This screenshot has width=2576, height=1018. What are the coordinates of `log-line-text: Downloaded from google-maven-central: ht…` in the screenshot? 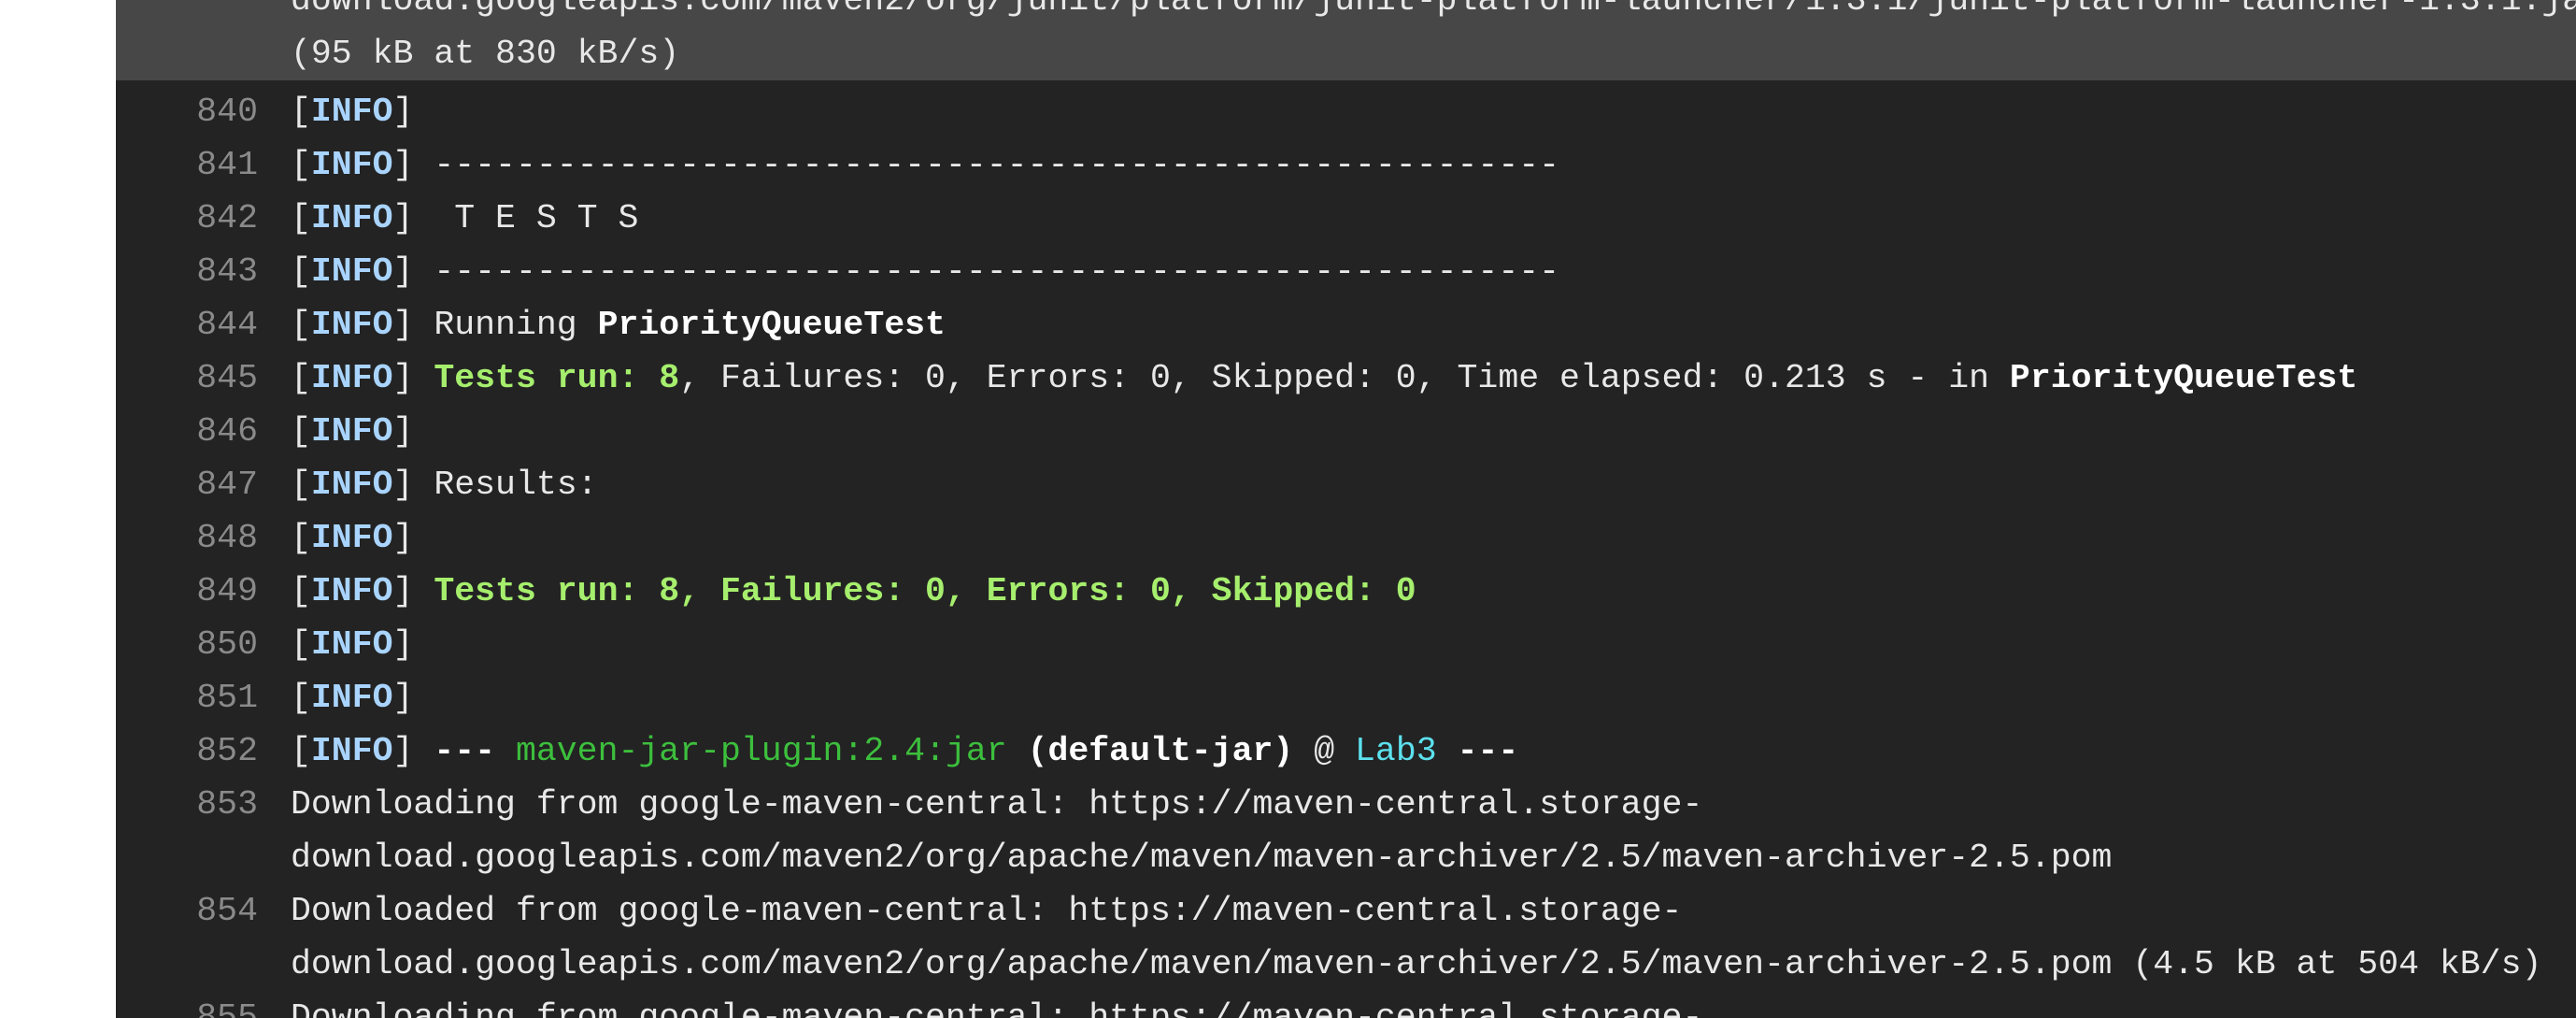 It's located at (987, 911).